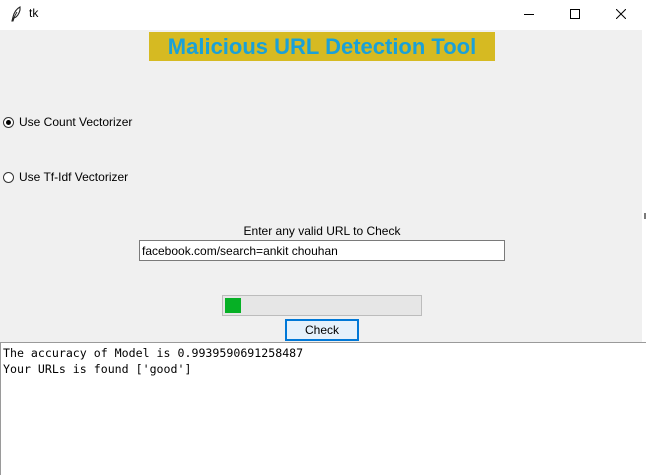 Image resolution: width=646 pixels, height=475 pixels. I want to click on radio-tfidf-vectorizer: Use Tf-Idf Vectorizer, so click(65, 177).